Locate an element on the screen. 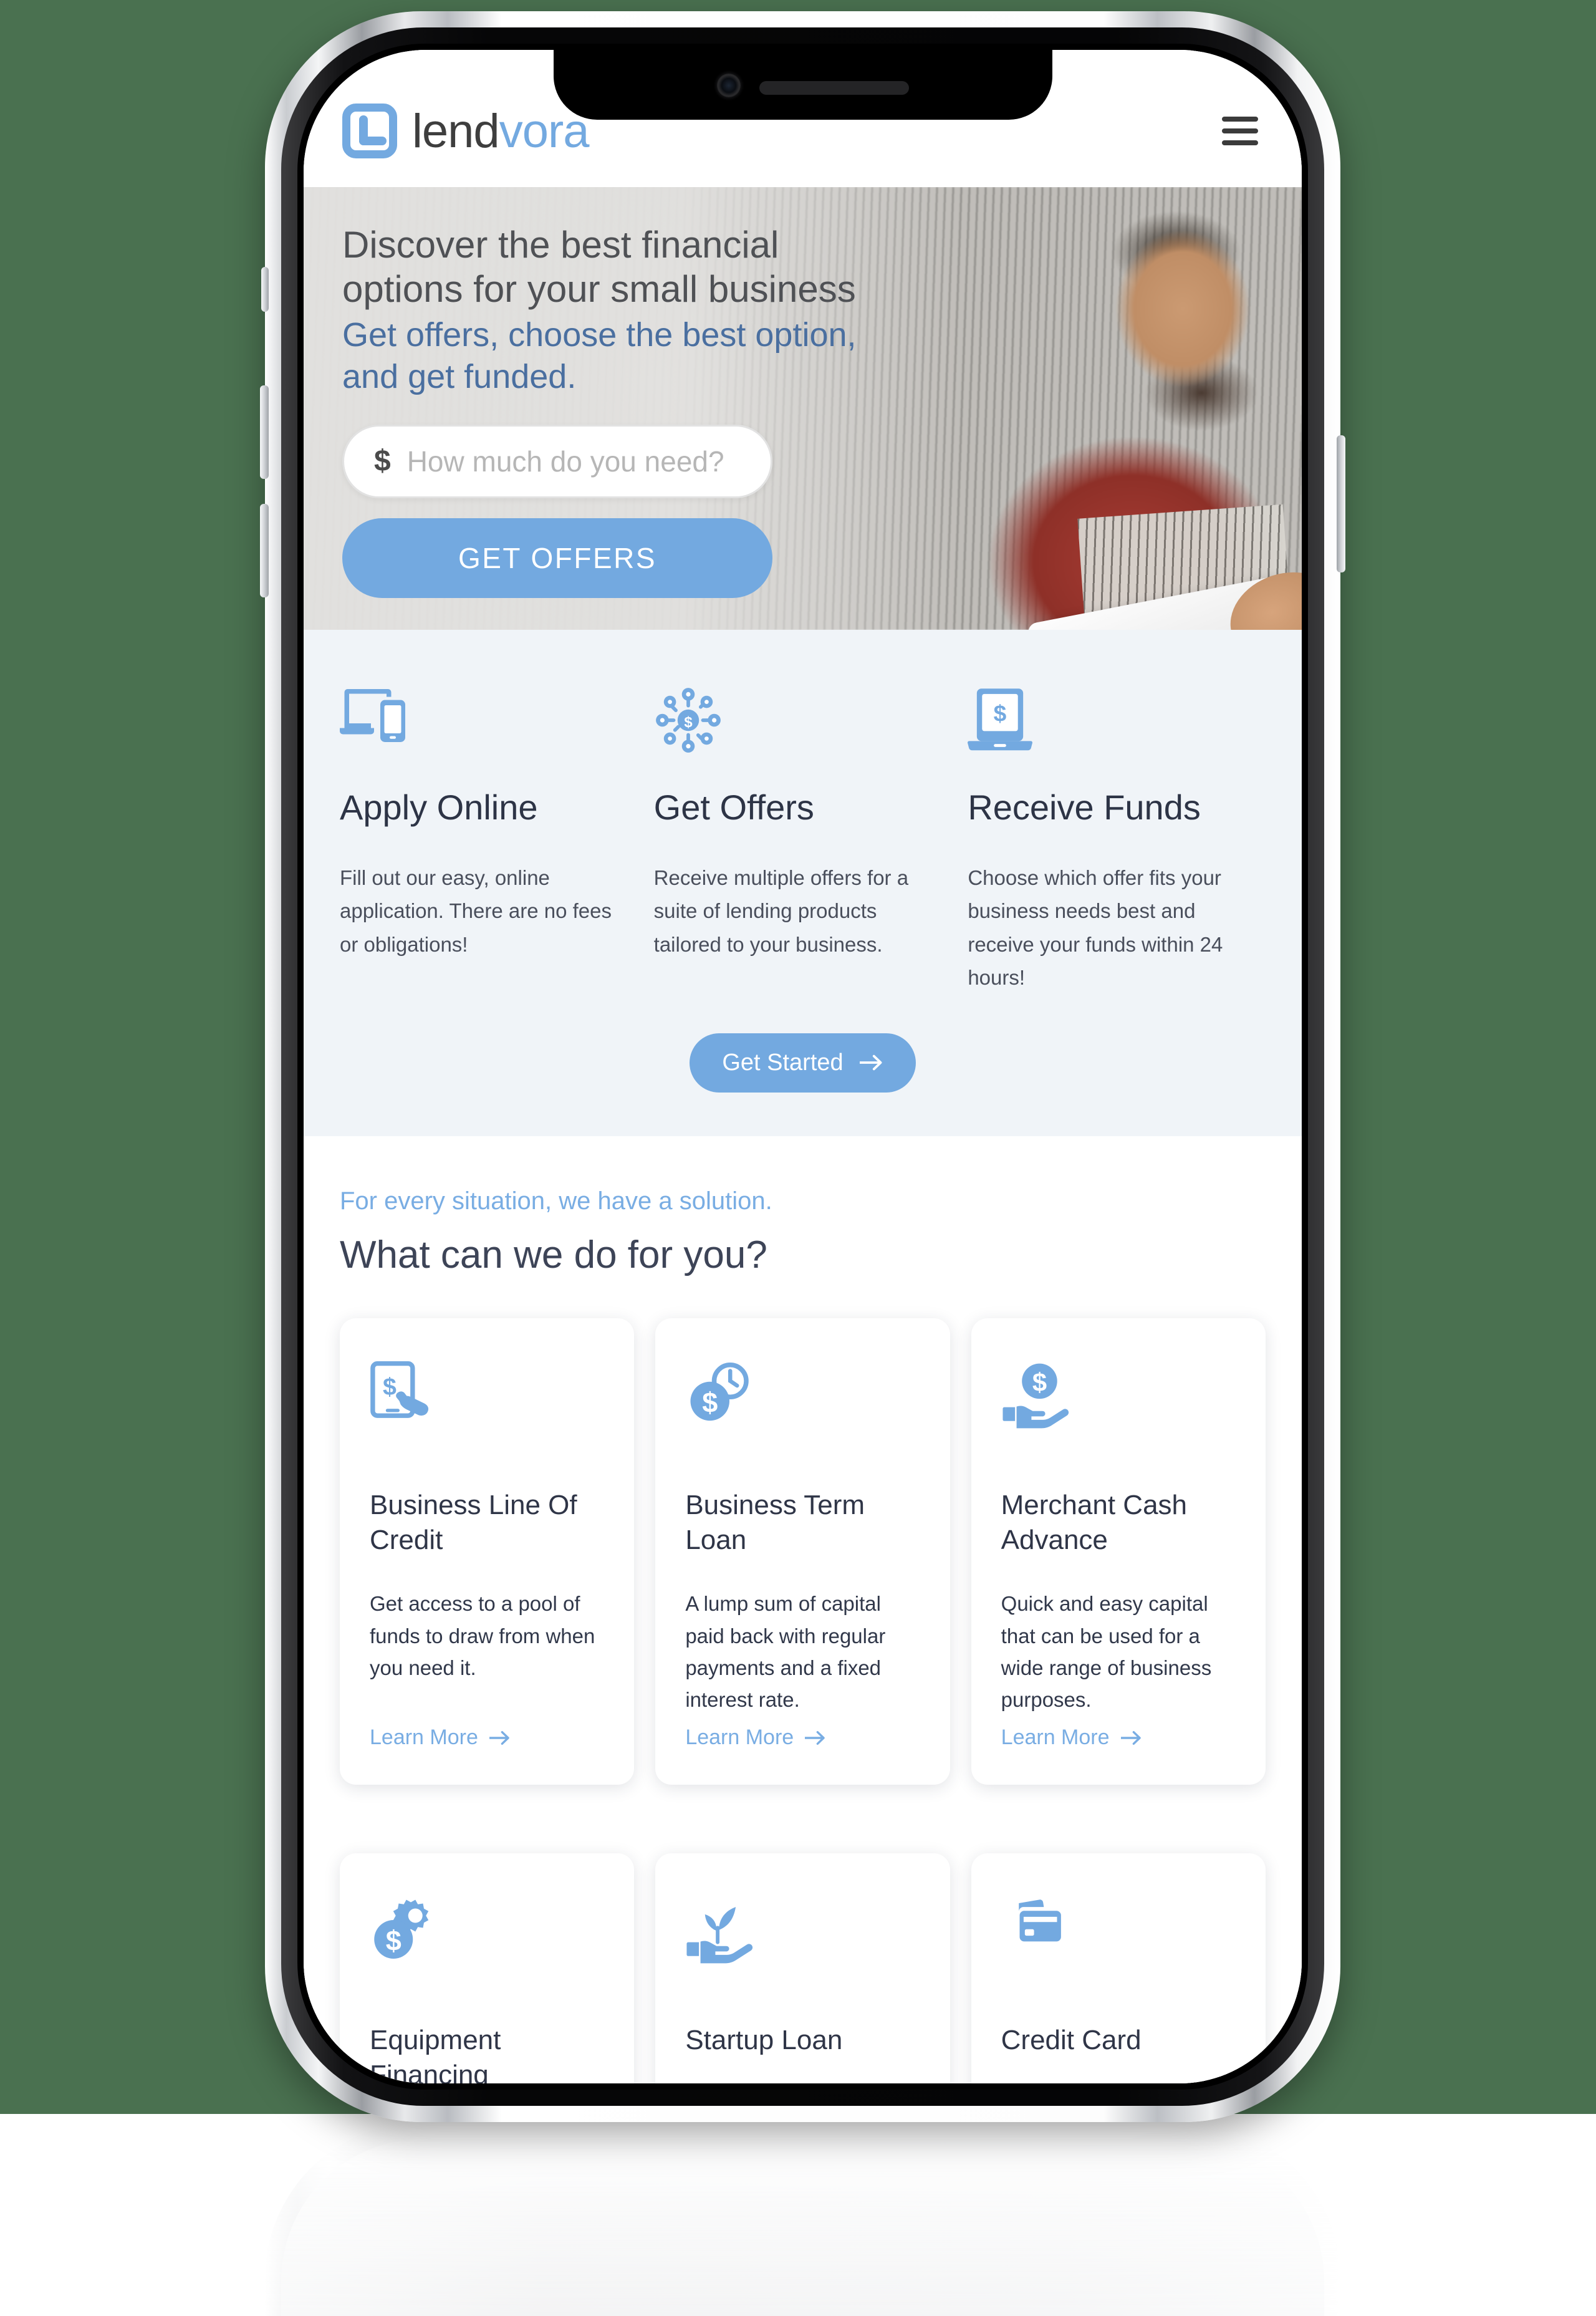  get-started-button: Get Started is located at coordinates (802, 1063).